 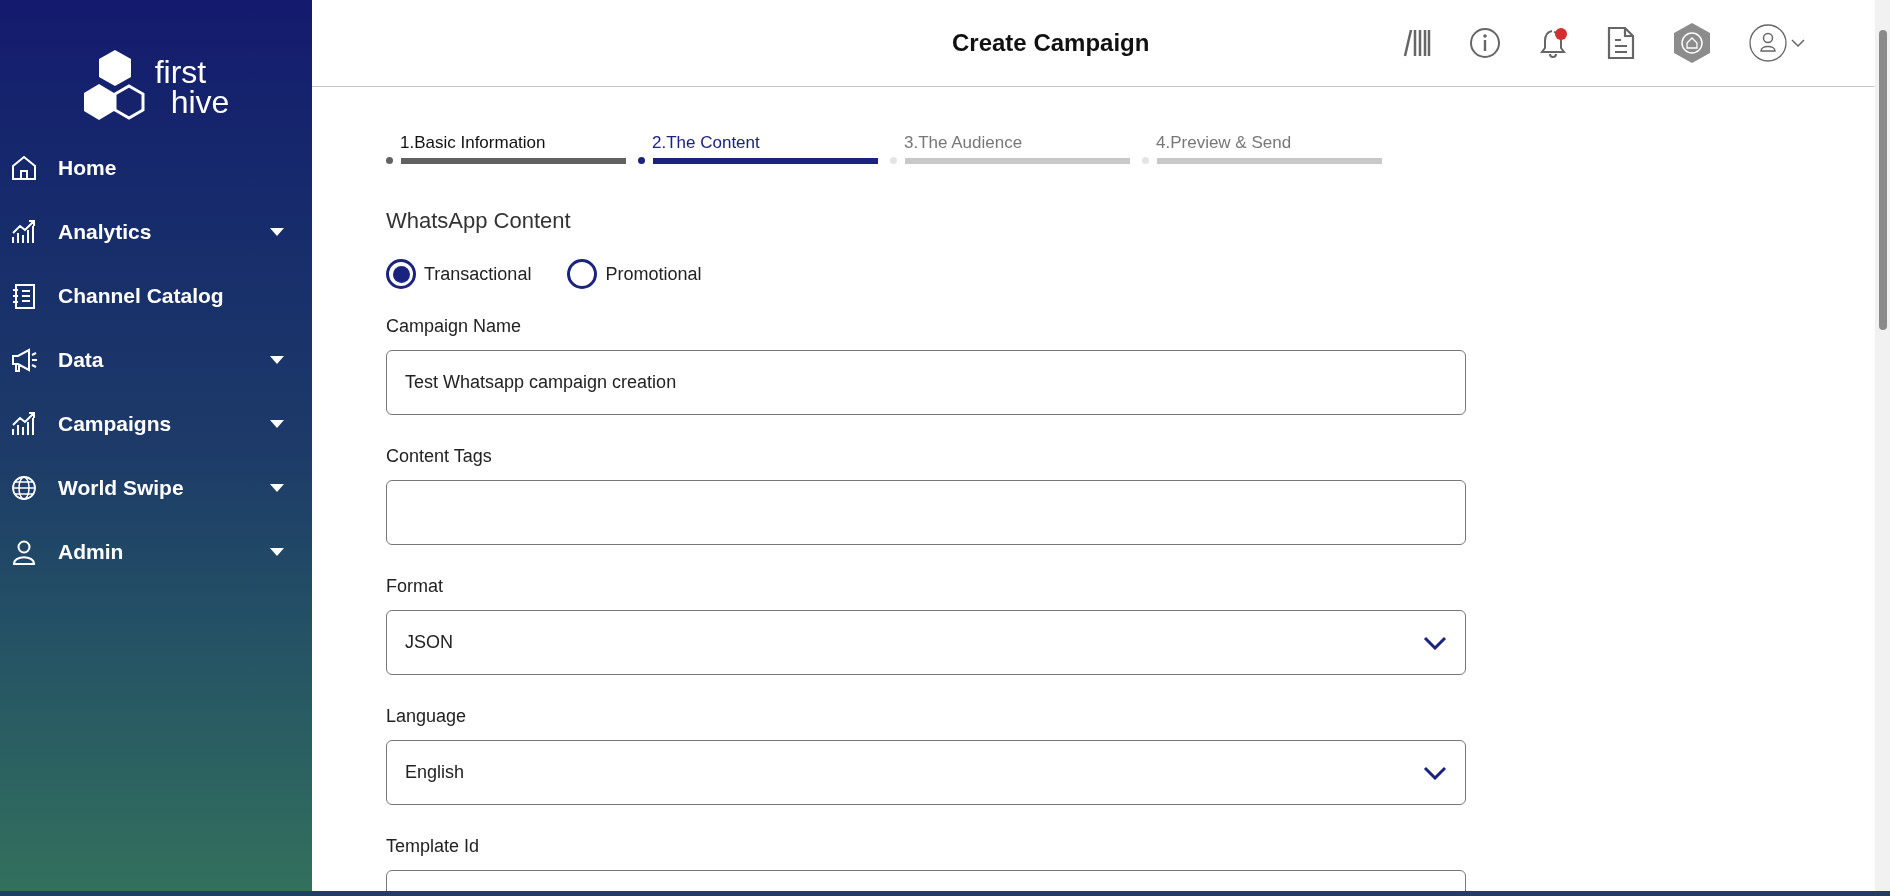 What do you see at coordinates (180, 72) in the screenshot?
I see `logo-text: first` at bounding box center [180, 72].